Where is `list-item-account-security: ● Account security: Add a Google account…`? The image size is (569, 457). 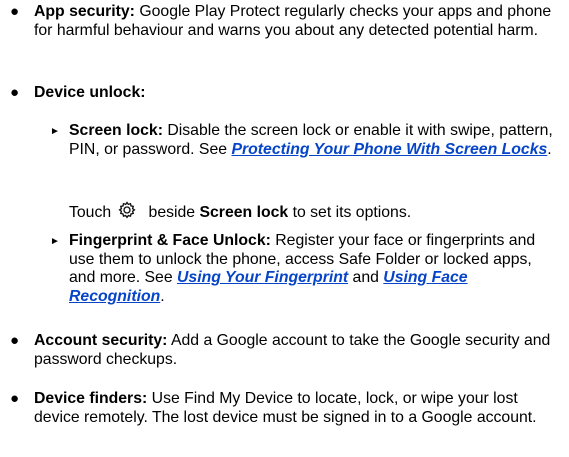
list-item-account-security: ● Account security: Add a Google account… is located at coordinates (286, 350).